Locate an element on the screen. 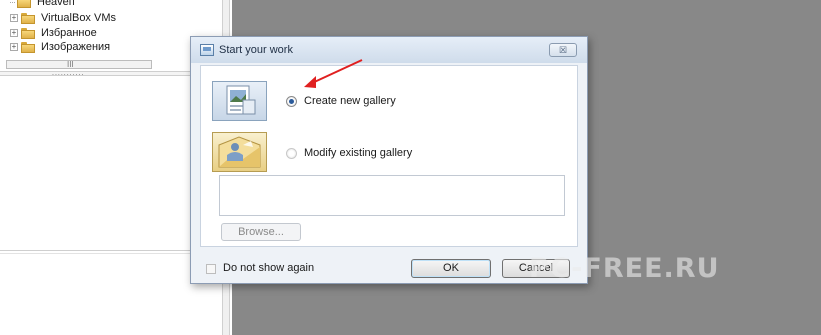 Image resolution: width=821 pixels, height=335 pixels. watermark: PC-FREE.RU is located at coordinates (624, 268).